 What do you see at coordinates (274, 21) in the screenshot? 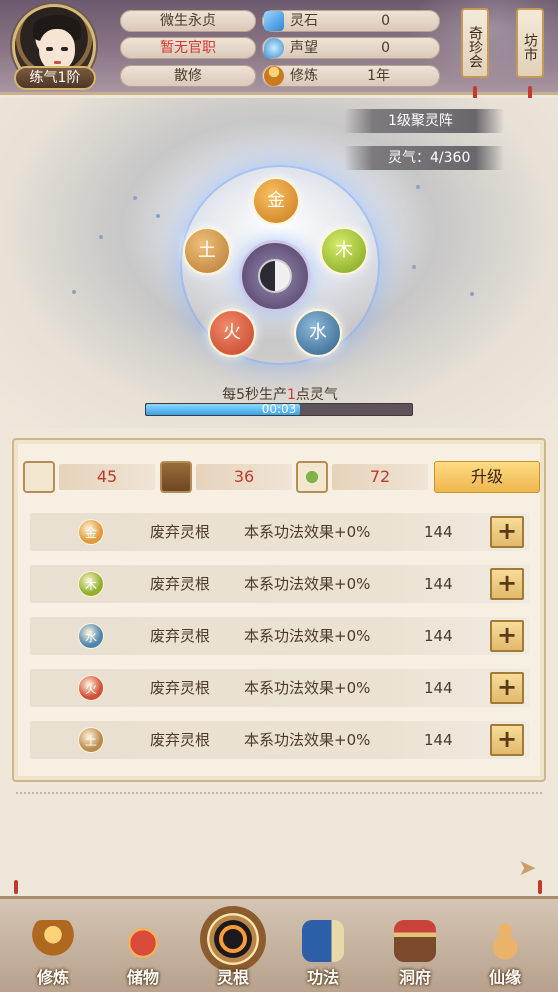
I see `spirit-stone-icon` at bounding box center [274, 21].